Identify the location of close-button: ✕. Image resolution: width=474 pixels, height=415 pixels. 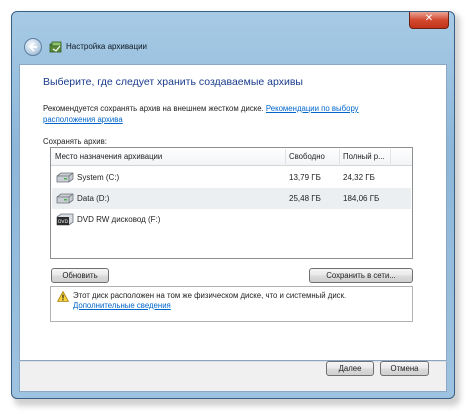
(429, 20).